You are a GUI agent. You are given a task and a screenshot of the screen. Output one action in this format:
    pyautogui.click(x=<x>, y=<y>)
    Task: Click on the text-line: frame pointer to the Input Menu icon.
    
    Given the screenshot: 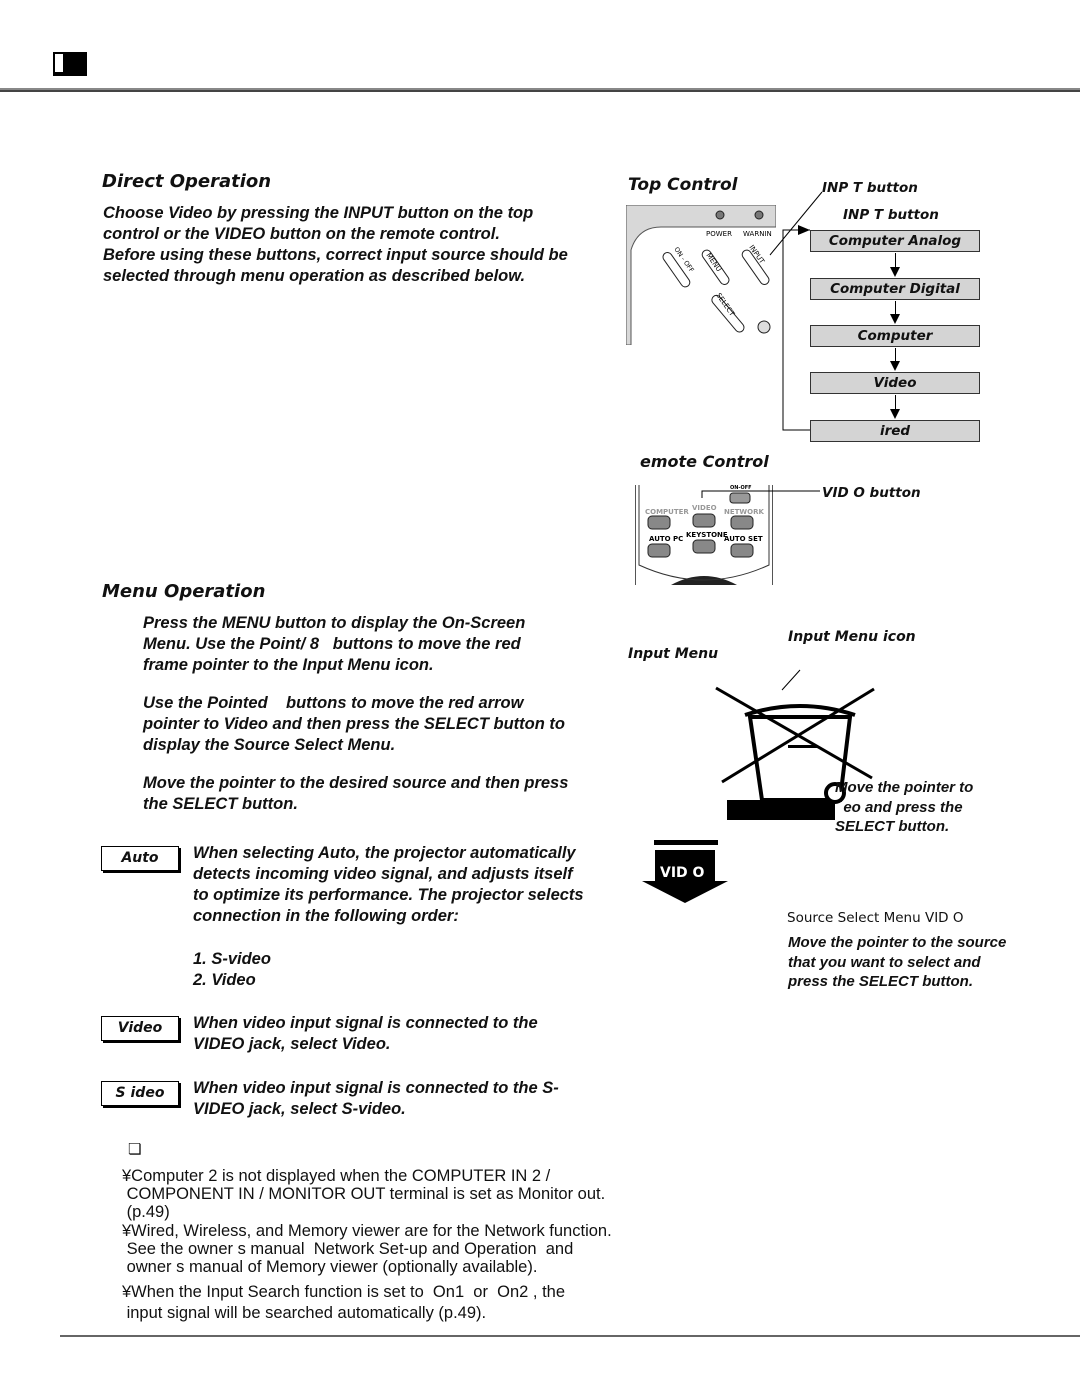 What is the action you would take?
    pyautogui.click(x=288, y=665)
    